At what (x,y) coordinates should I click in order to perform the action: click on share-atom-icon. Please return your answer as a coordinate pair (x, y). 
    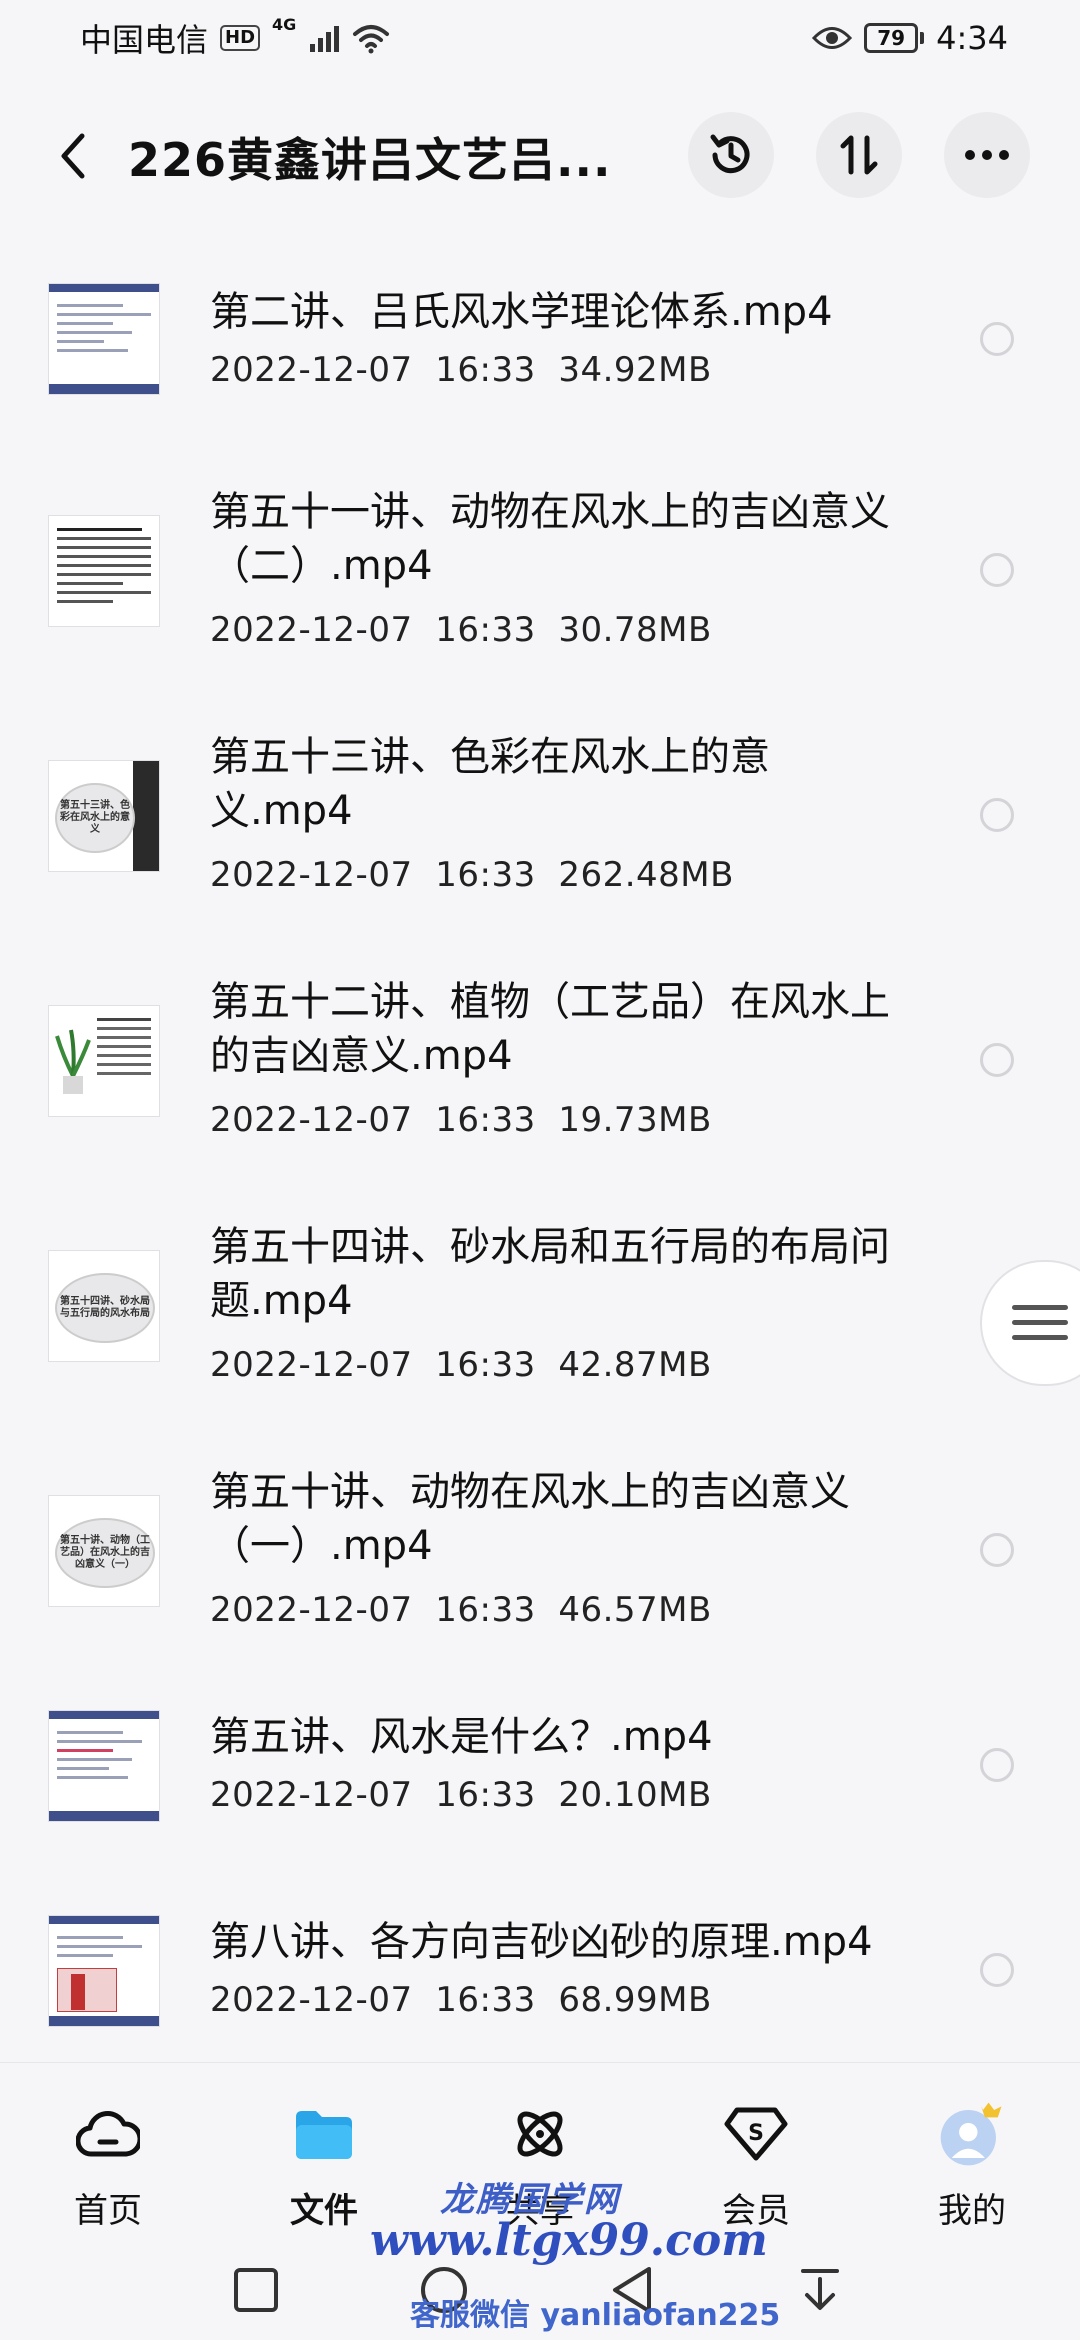
    Looking at the image, I should click on (540, 2134).